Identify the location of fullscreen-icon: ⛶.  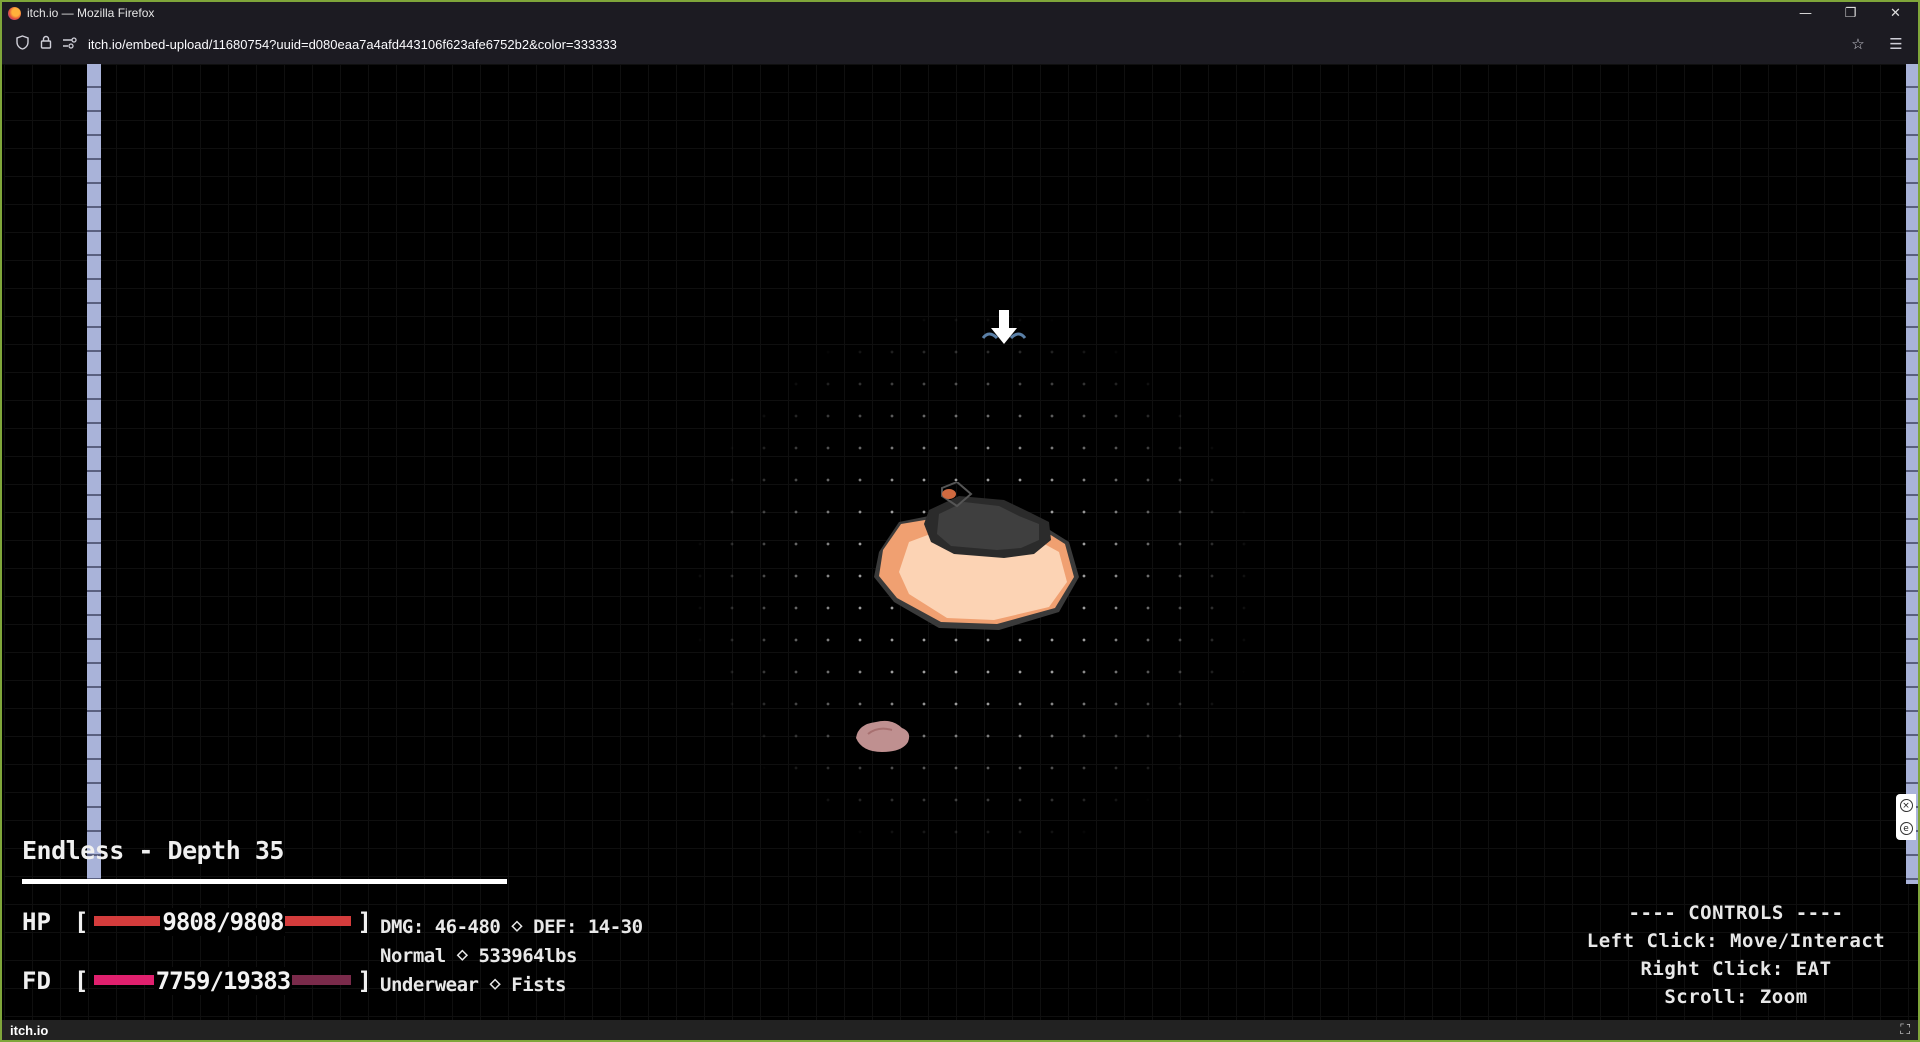
(1905, 1030).